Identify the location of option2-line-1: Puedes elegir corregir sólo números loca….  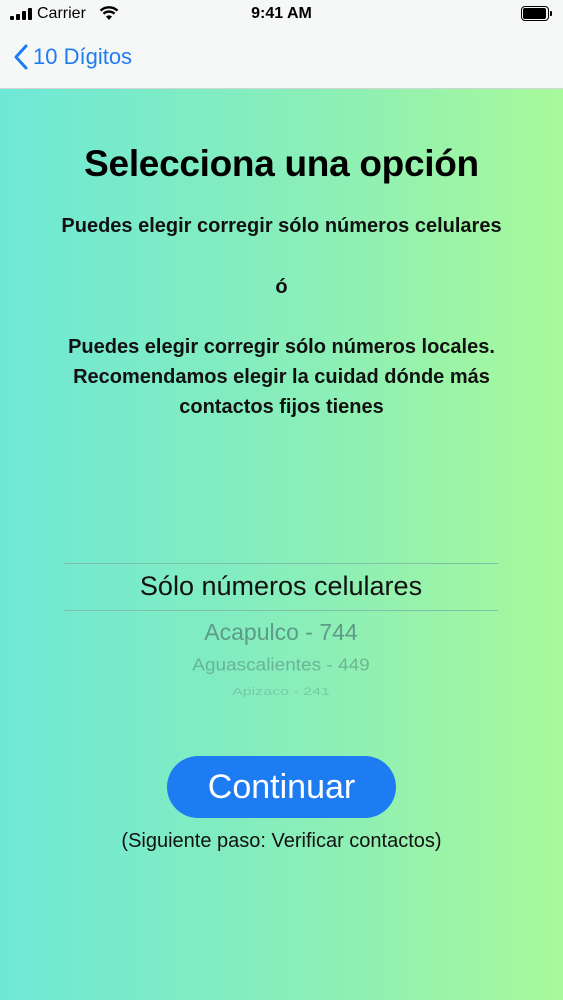
(281, 347).